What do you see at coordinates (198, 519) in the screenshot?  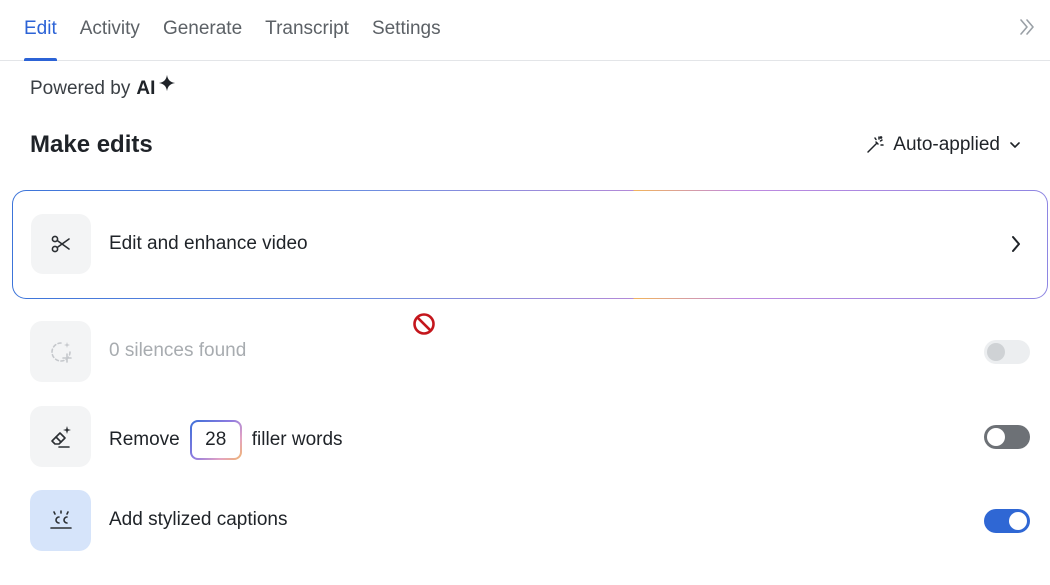 I see `captions-label: Add stylized captions` at bounding box center [198, 519].